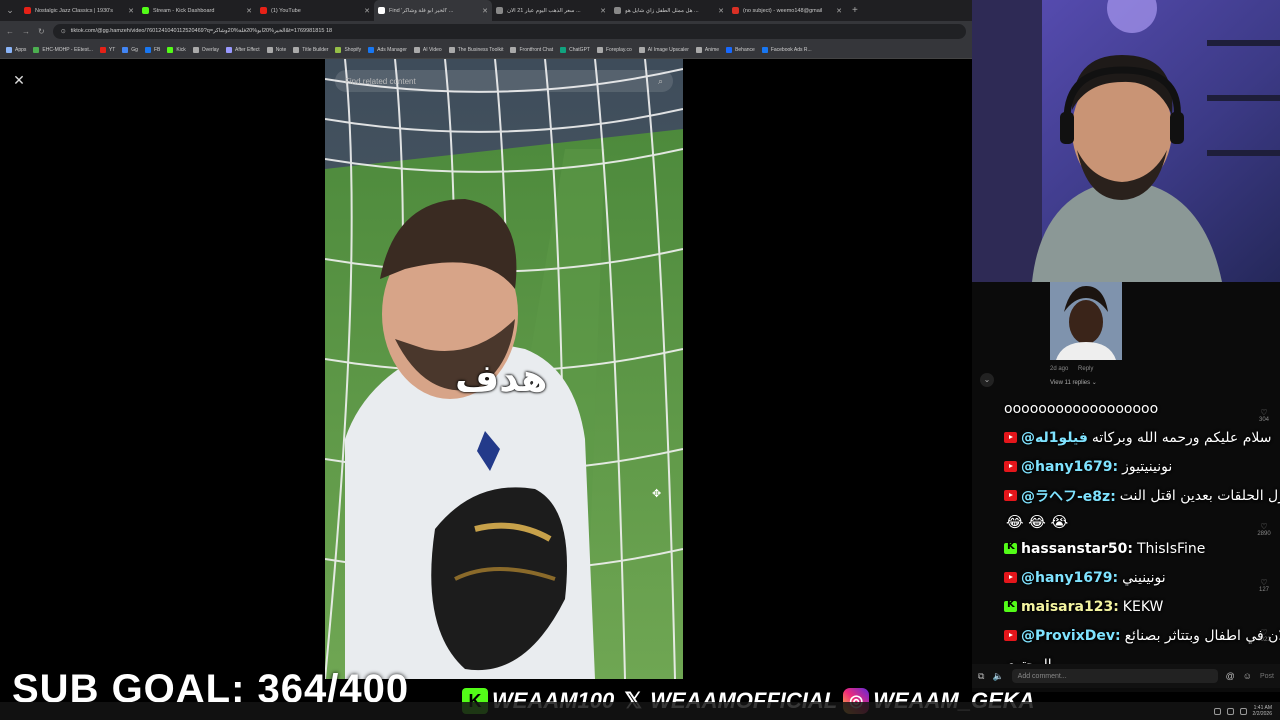 The image size is (1280, 720). I want to click on avatar-image, so click(1086, 321).